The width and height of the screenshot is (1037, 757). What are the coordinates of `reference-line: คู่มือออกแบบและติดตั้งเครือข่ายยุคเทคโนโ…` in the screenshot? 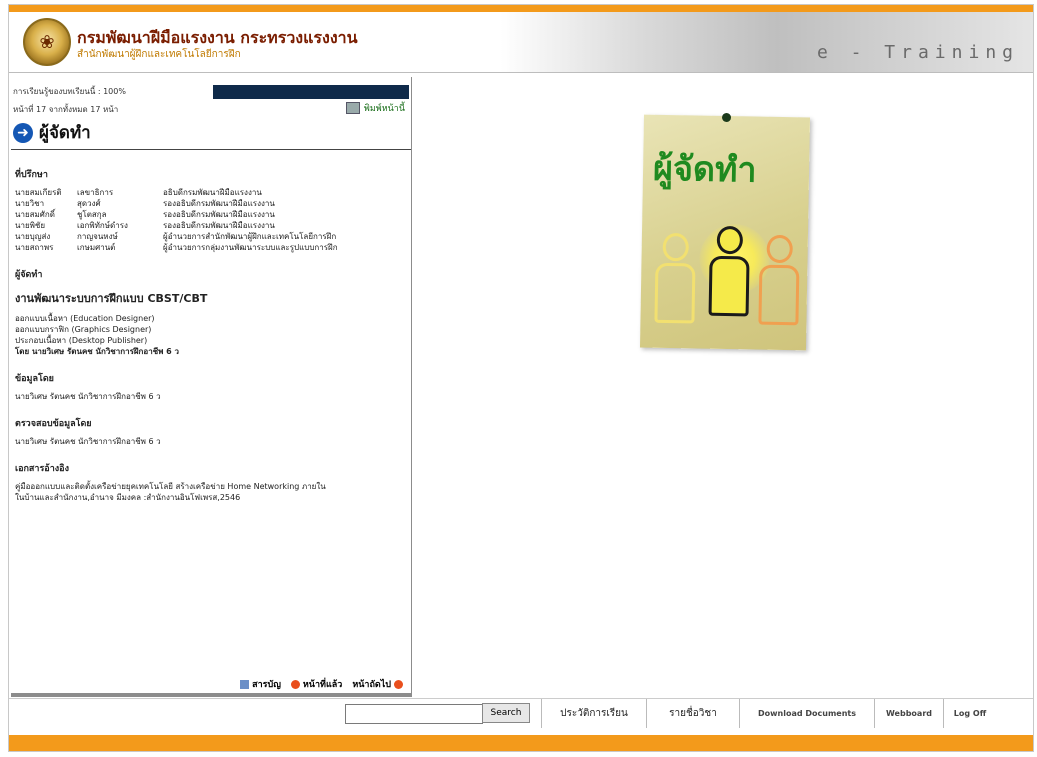 It's located at (170, 486).